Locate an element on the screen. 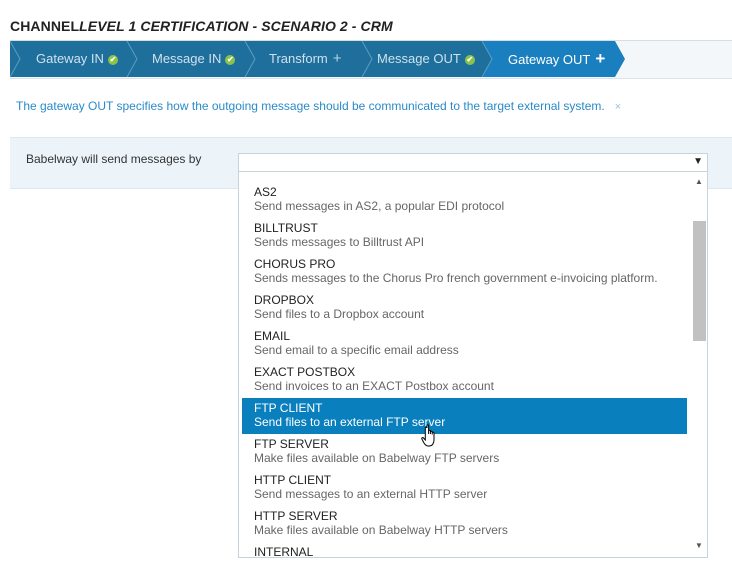  scrollbar-thumb is located at coordinates (699, 281).